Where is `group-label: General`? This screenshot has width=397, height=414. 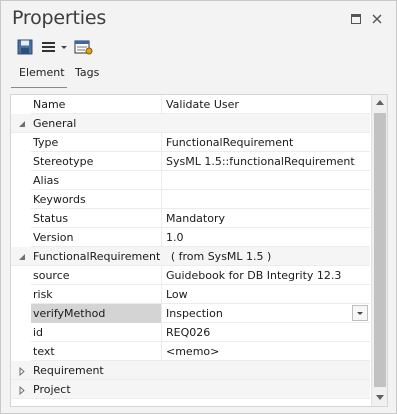
group-label: General is located at coordinates (55, 123).